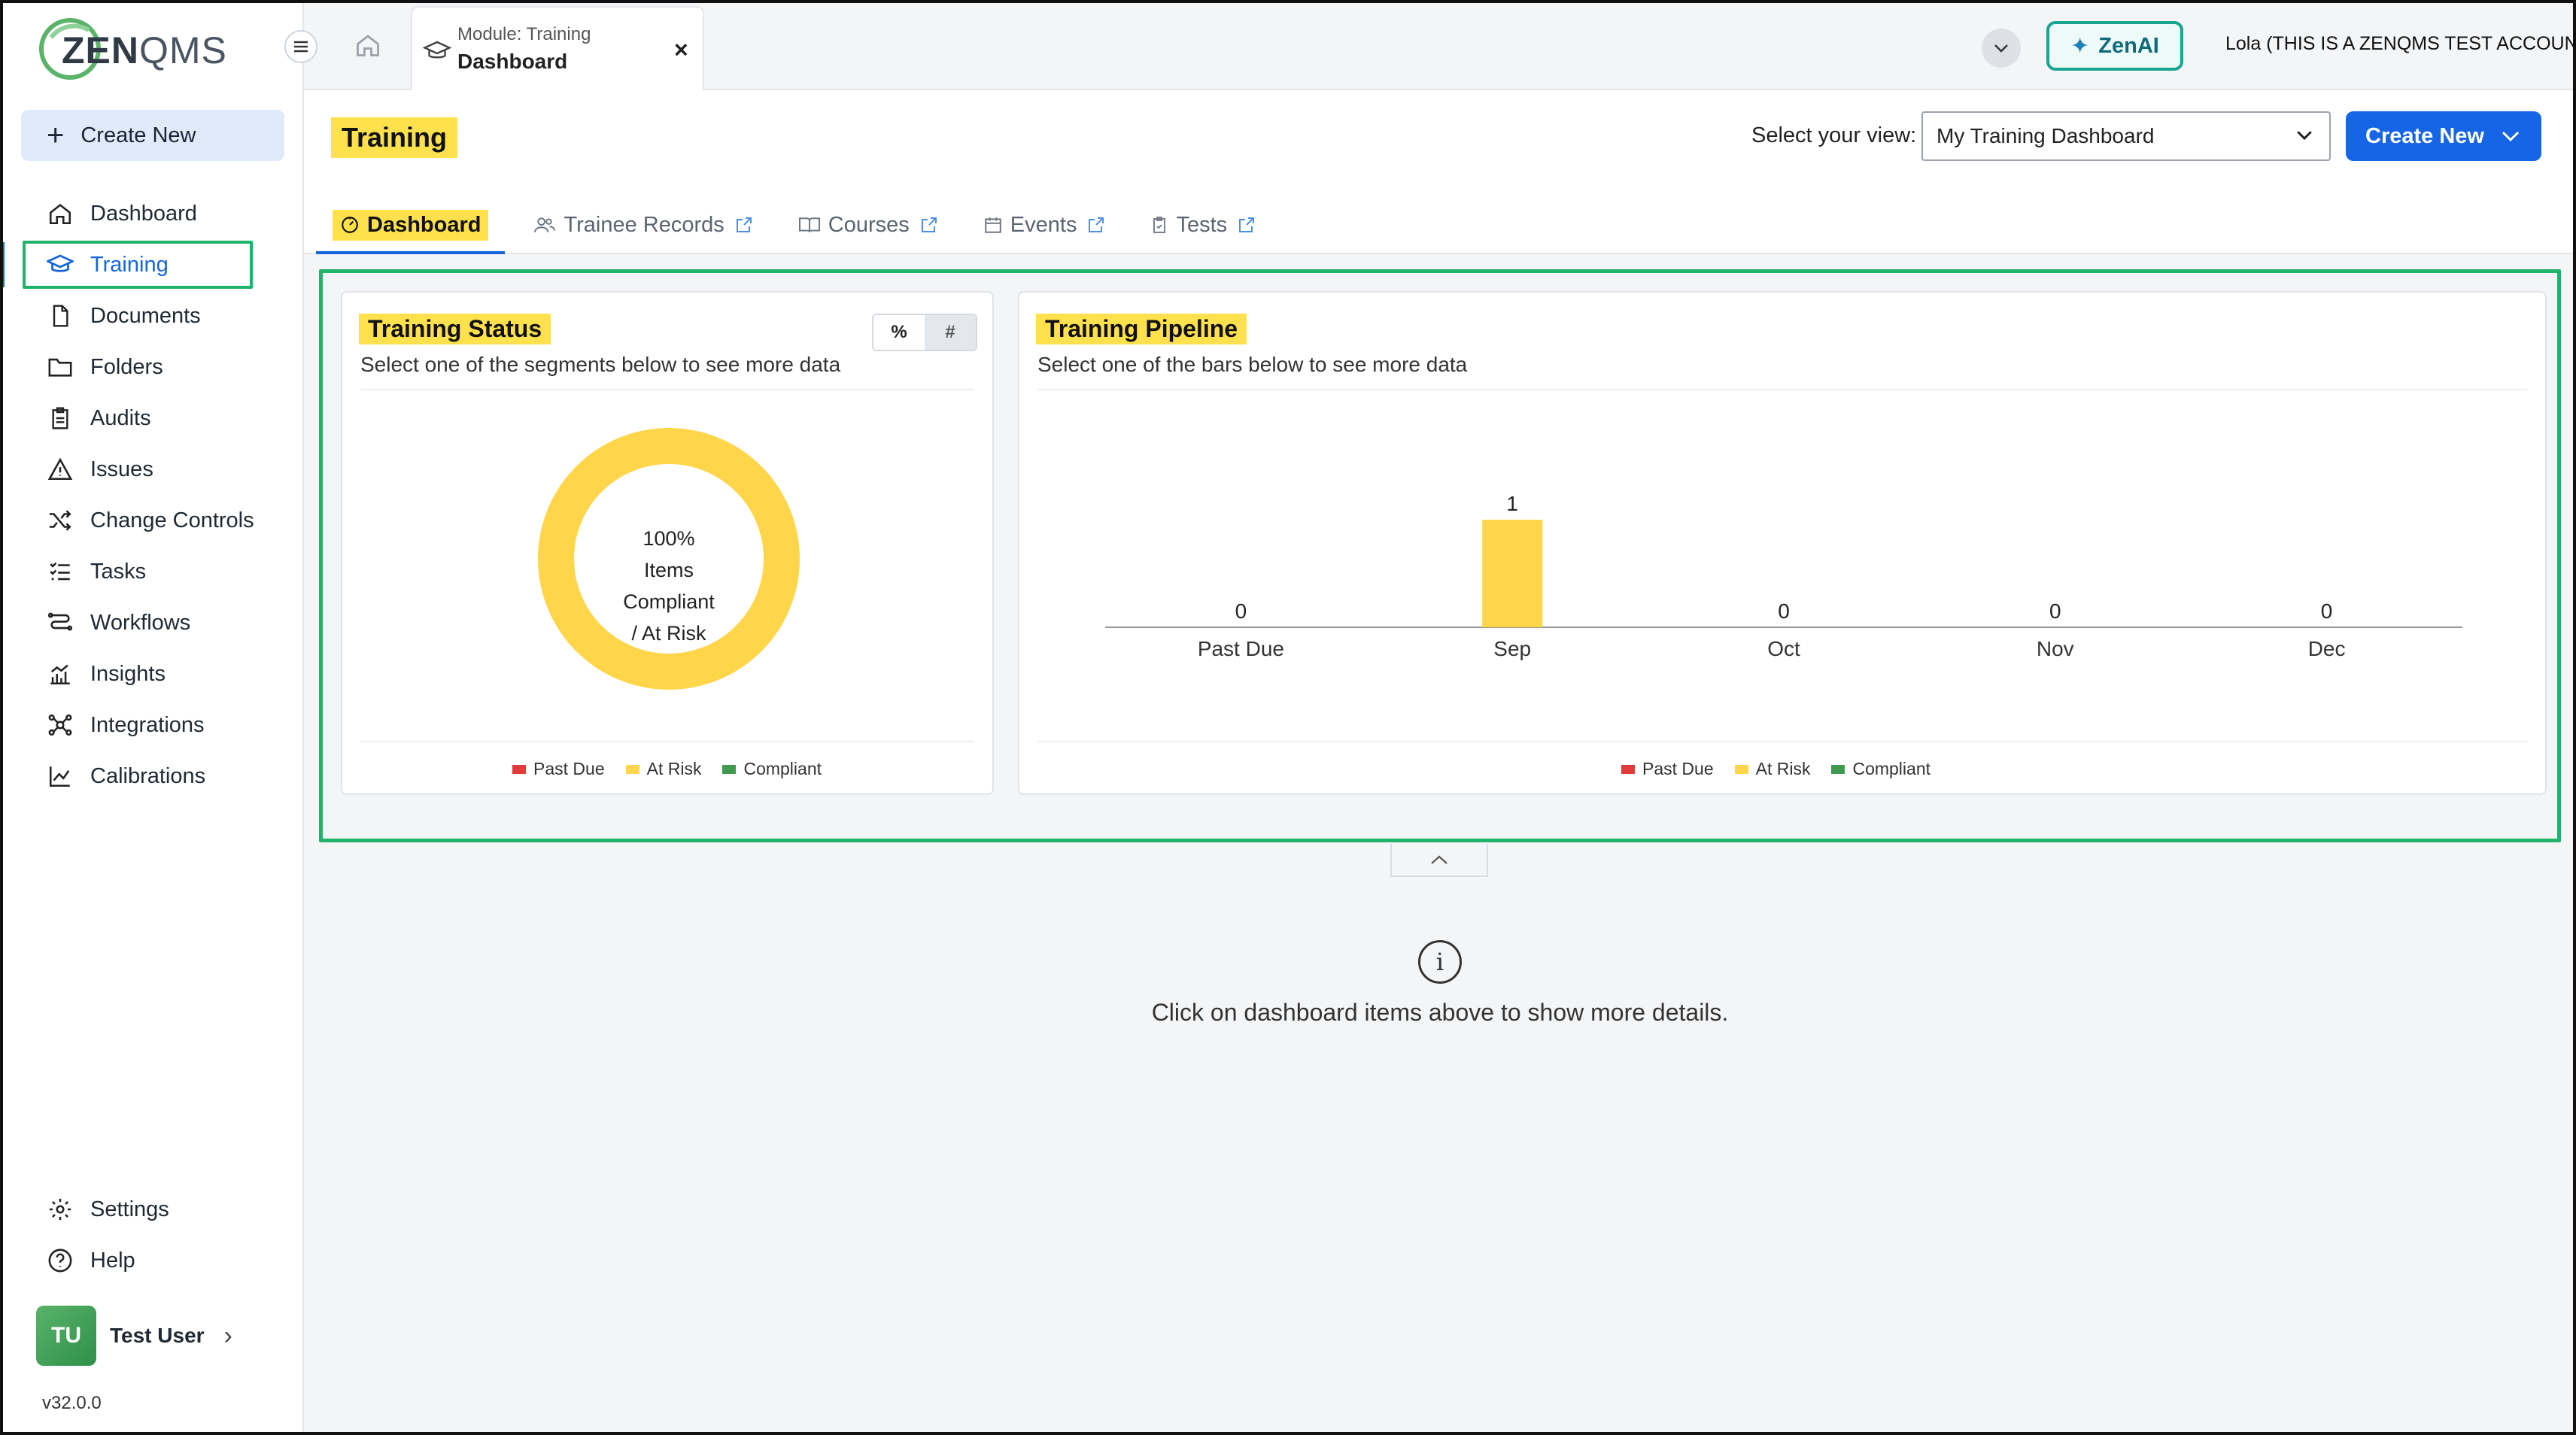  I want to click on tab-label: Tests, so click(1202, 224).